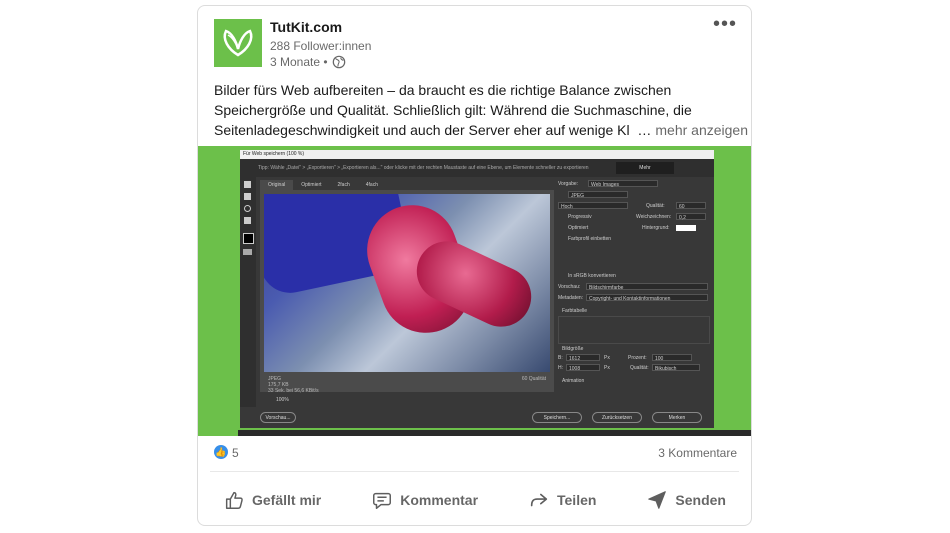 This screenshot has height=533, width=950. I want to click on color-swatch, so click(248, 238).